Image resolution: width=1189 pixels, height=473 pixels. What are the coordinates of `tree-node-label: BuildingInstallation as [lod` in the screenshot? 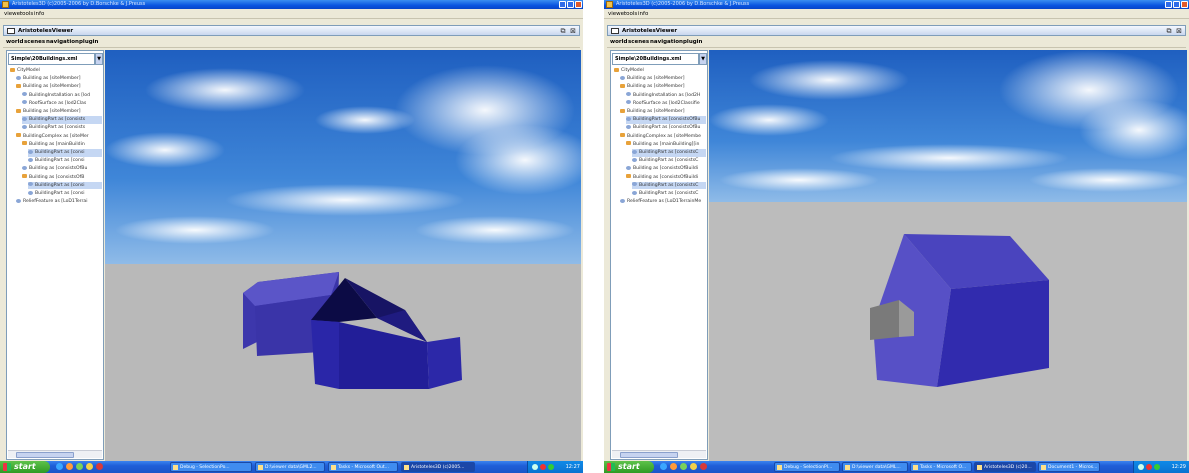 It's located at (60, 95).